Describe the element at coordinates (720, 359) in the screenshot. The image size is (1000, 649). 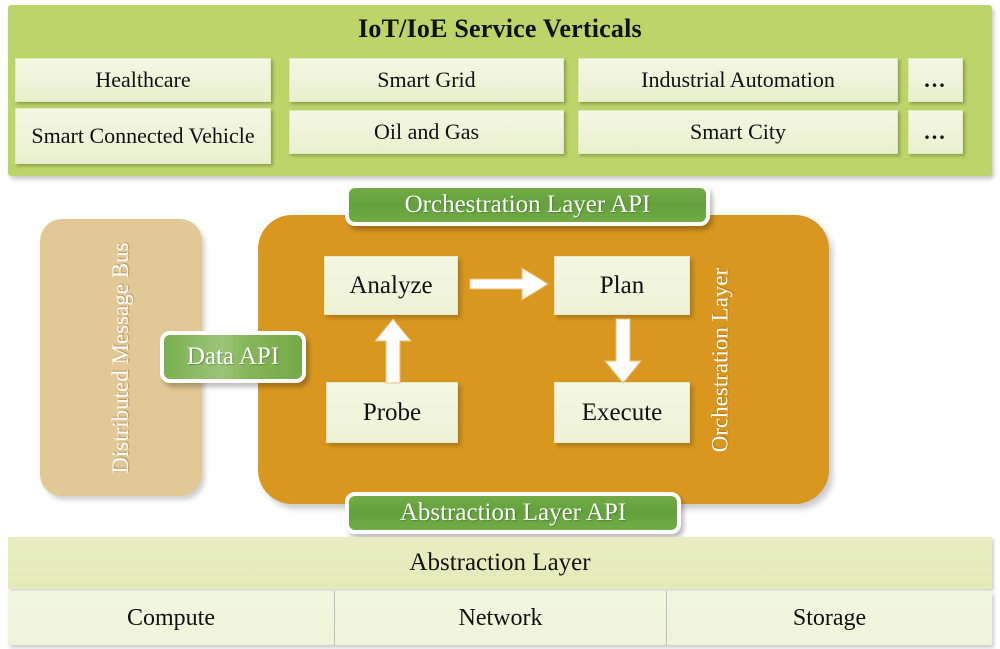
I see `orchestration-layer-label: Orchestration Layer` at that location.